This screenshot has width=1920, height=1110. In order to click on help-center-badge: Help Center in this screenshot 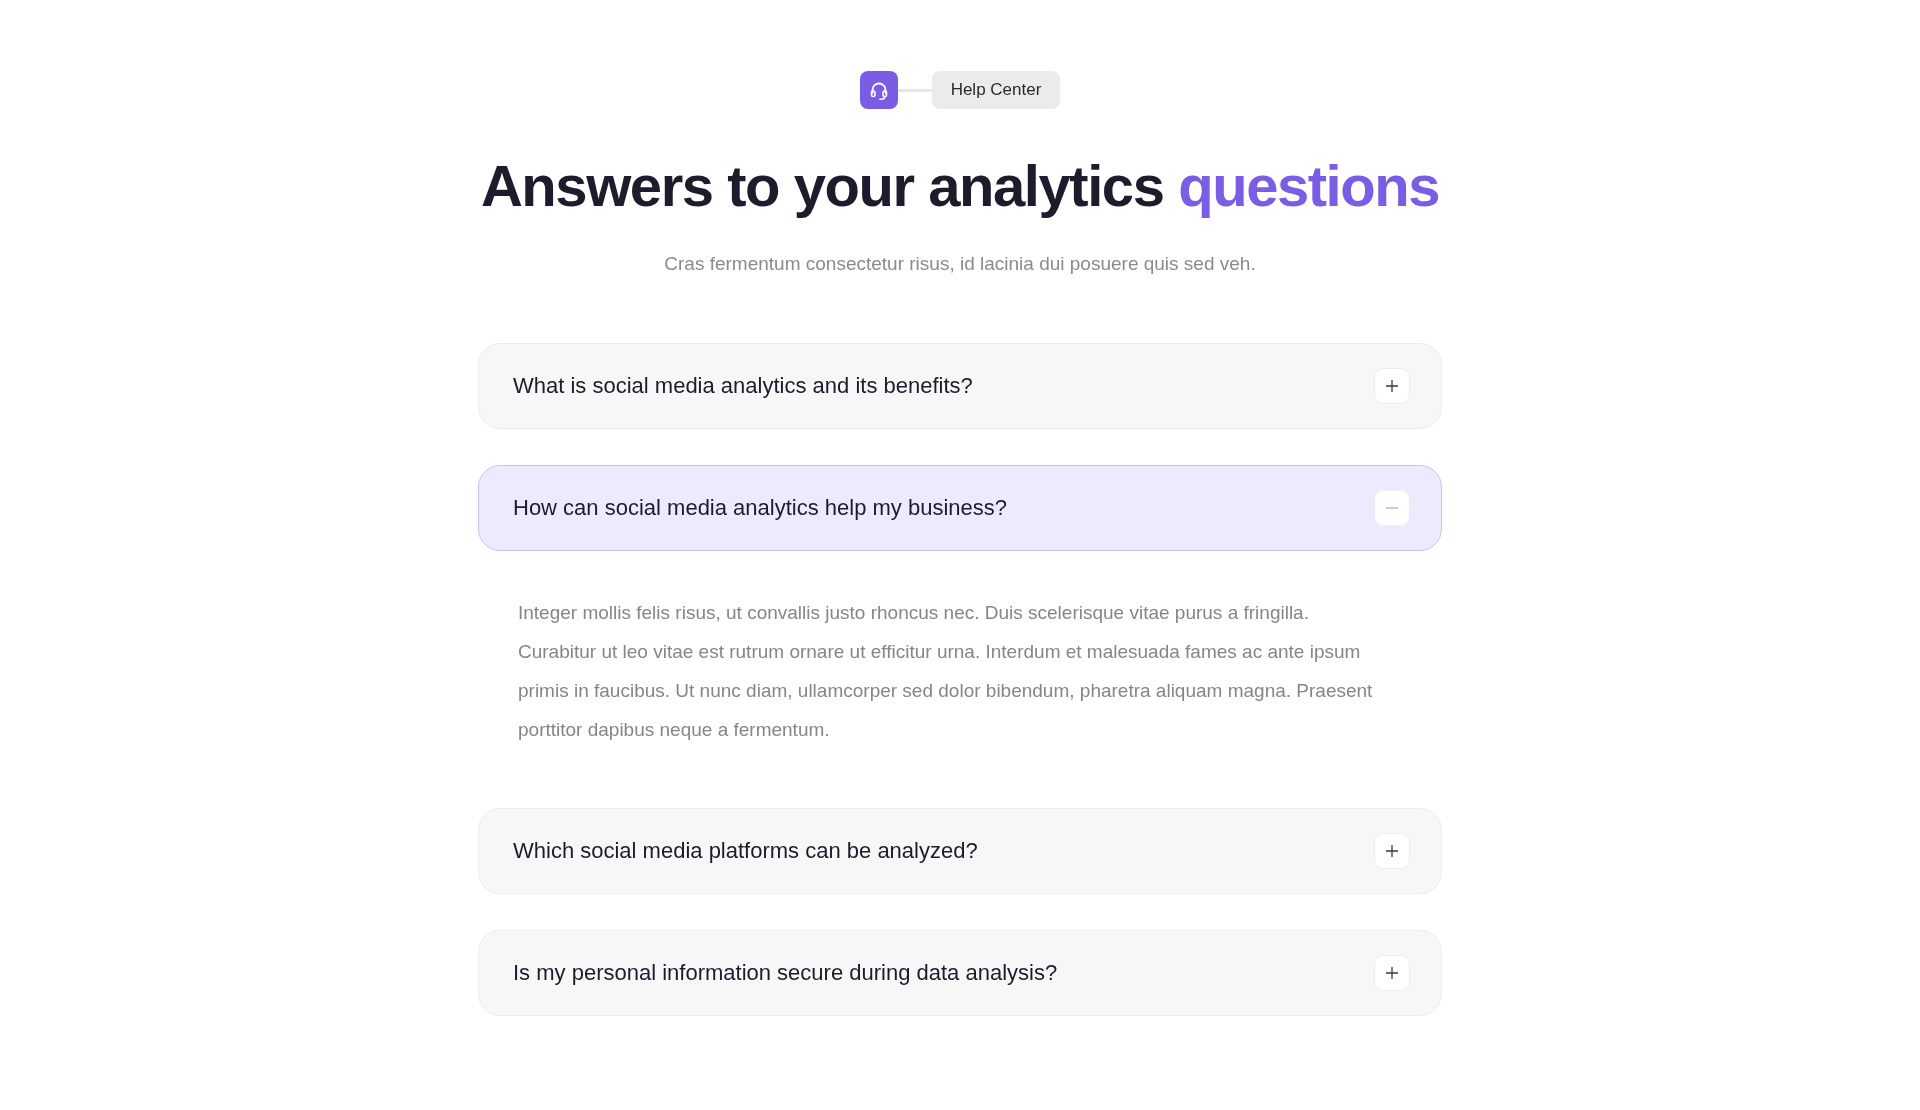, I will do `click(996, 90)`.